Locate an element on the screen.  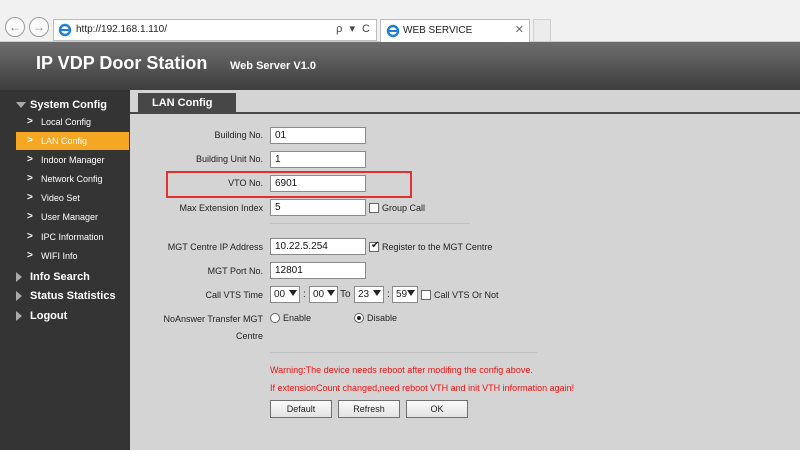
ok-button: OK is located at coordinates (437, 409).